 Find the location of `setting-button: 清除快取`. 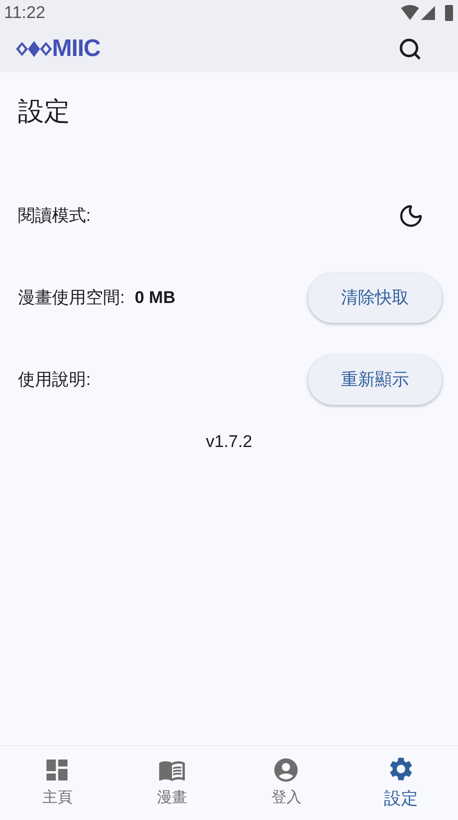

setting-button: 清除快取 is located at coordinates (375, 298).